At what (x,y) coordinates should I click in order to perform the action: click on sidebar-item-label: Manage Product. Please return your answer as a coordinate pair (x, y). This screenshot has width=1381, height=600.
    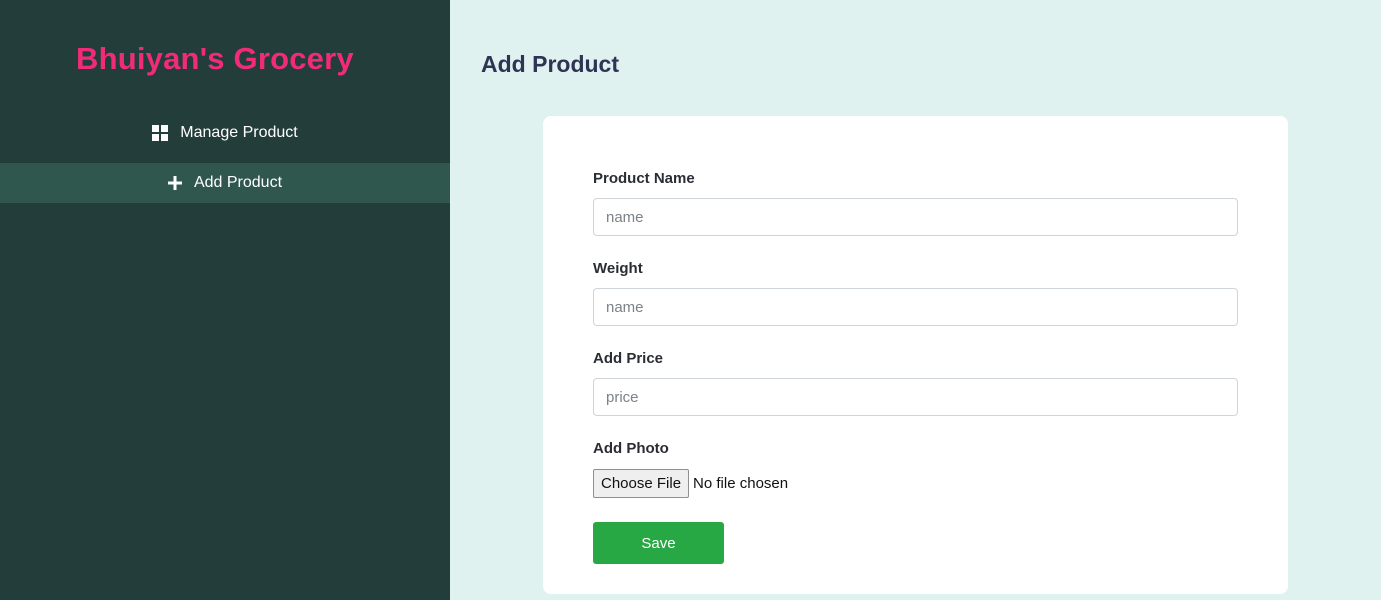
    Looking at the image, I should click on (239, 132).